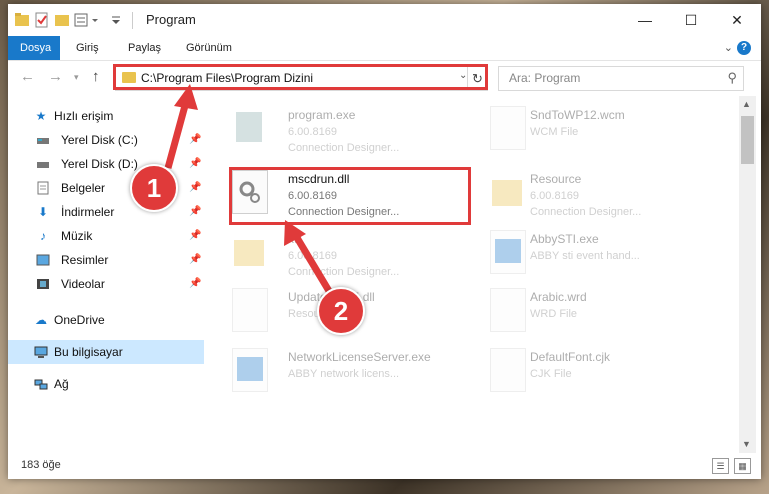 The image size is (769, 494). What do you see at coordinates (250, 191) in the screenshot?
I see `tutorial-arrows` at bounding box center [250, 191].